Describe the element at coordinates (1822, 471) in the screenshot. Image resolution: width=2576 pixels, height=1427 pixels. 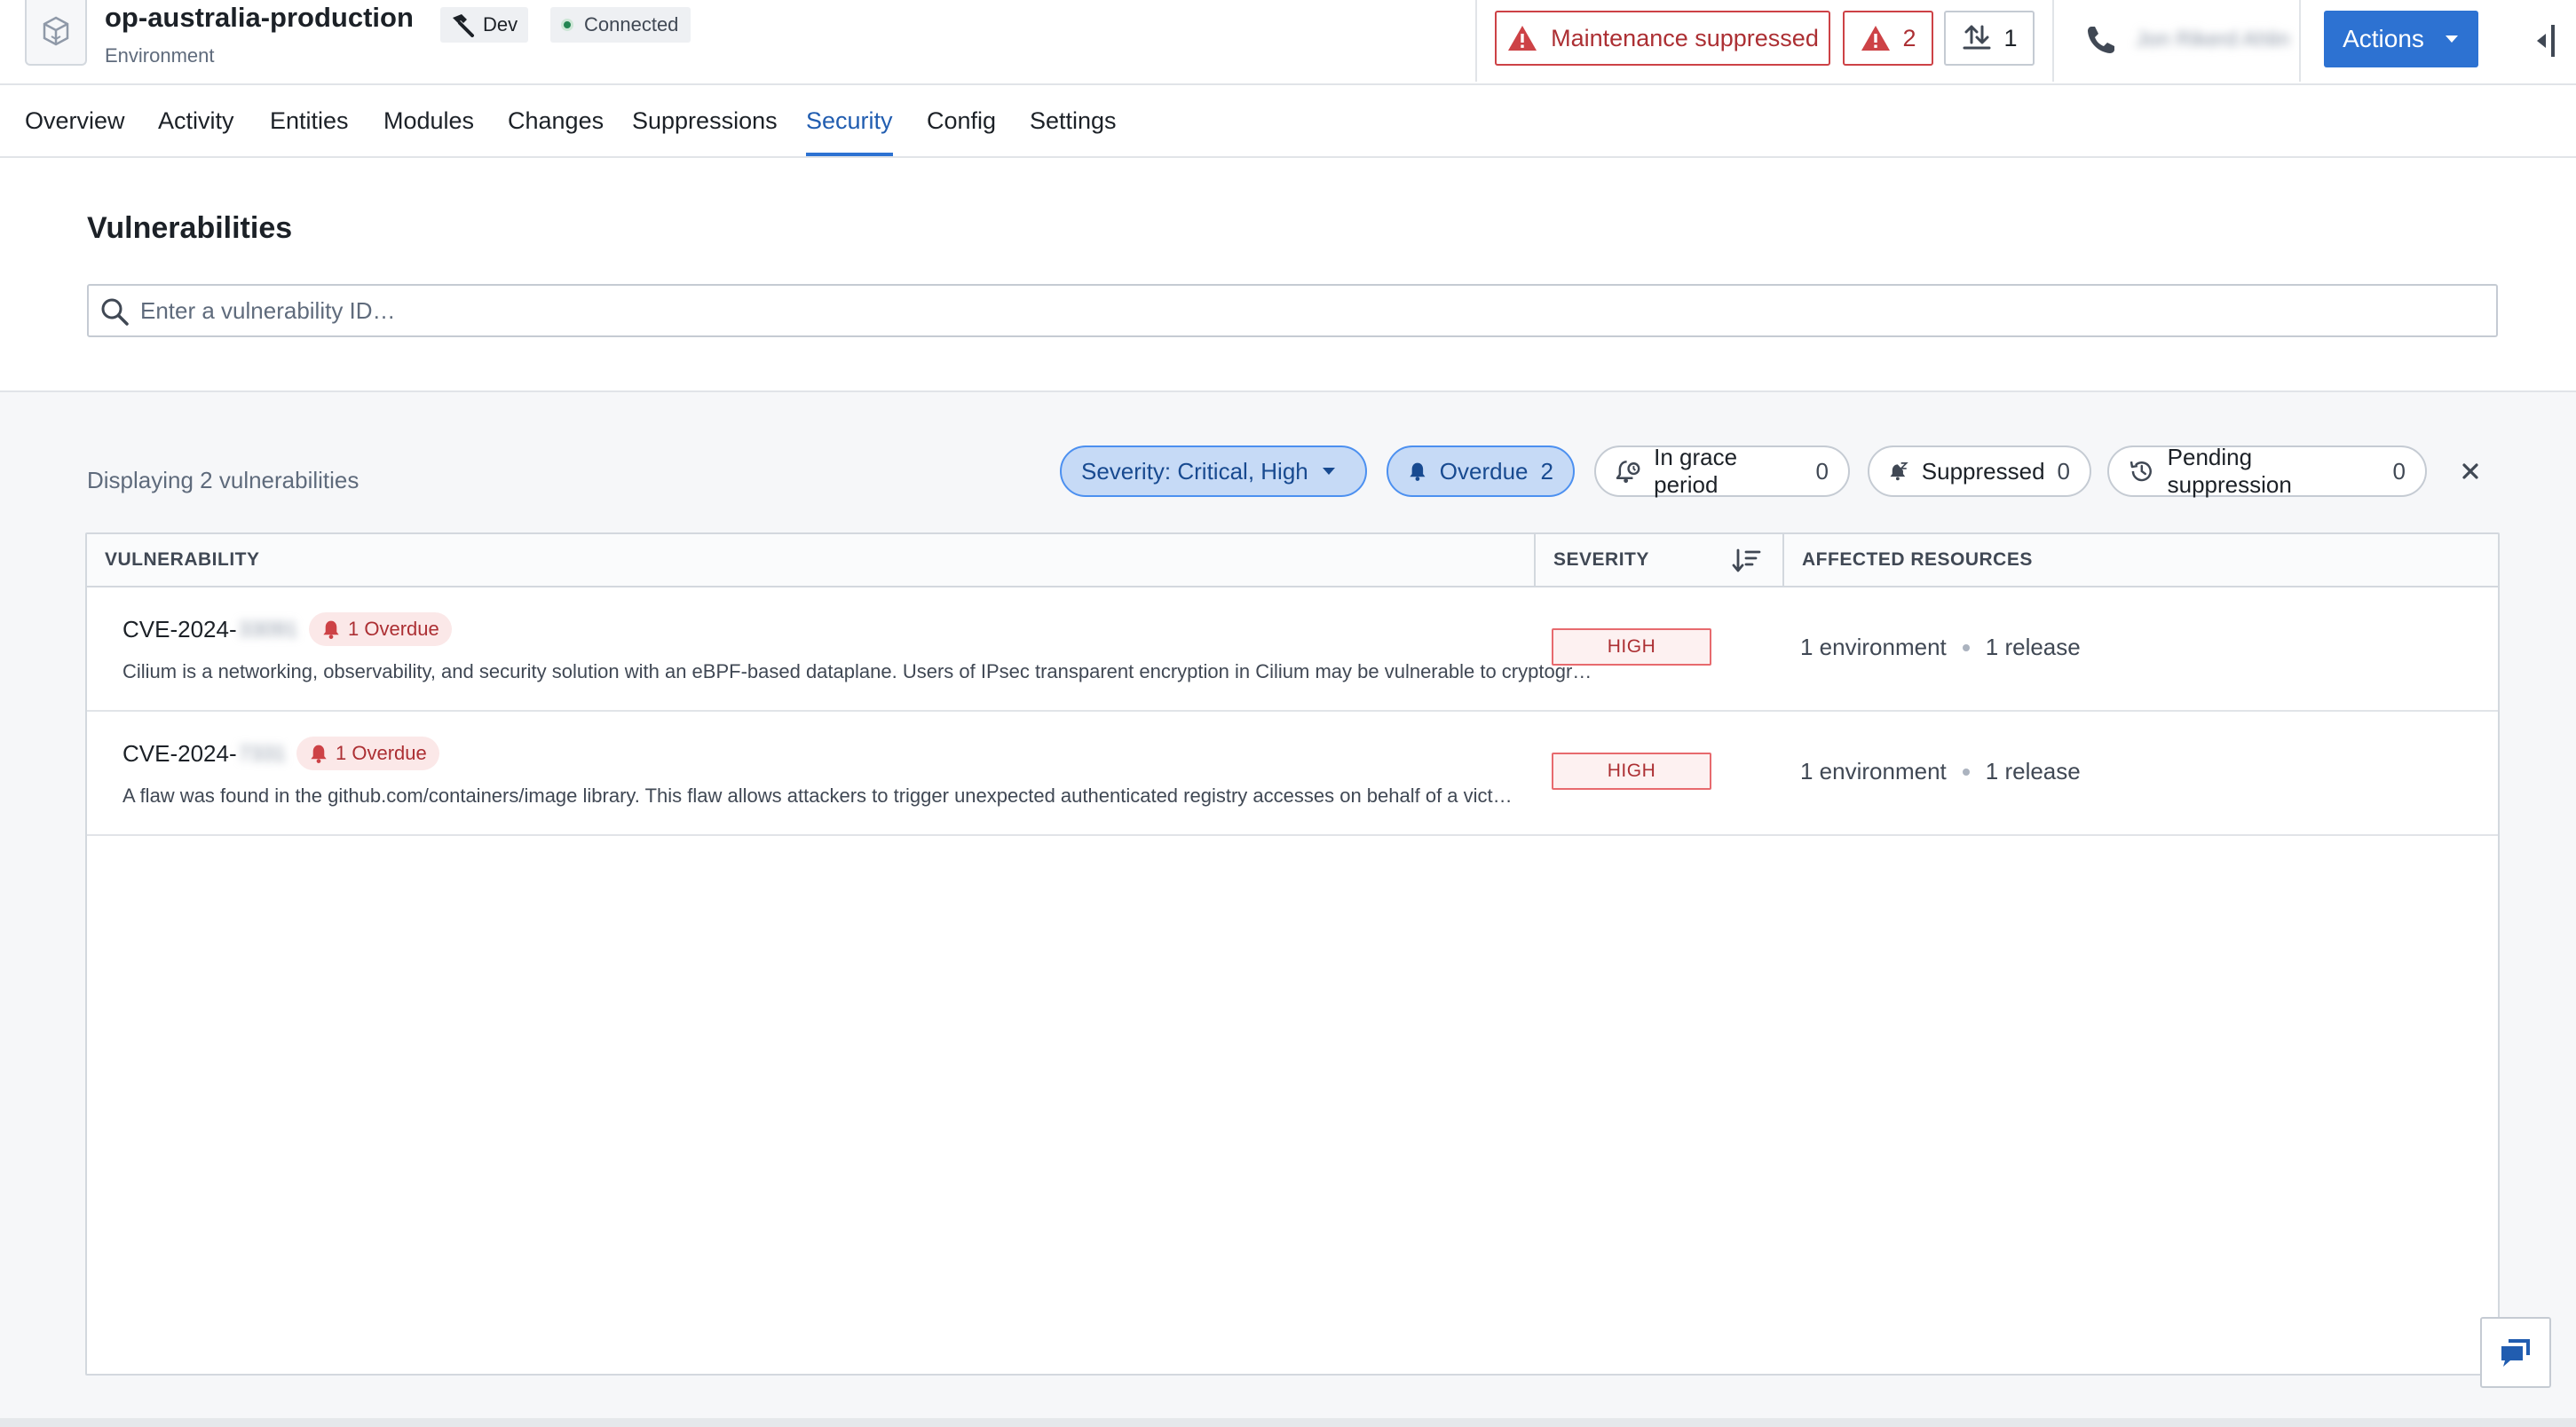
I see `grace-period-filter-count: 0` at that location.